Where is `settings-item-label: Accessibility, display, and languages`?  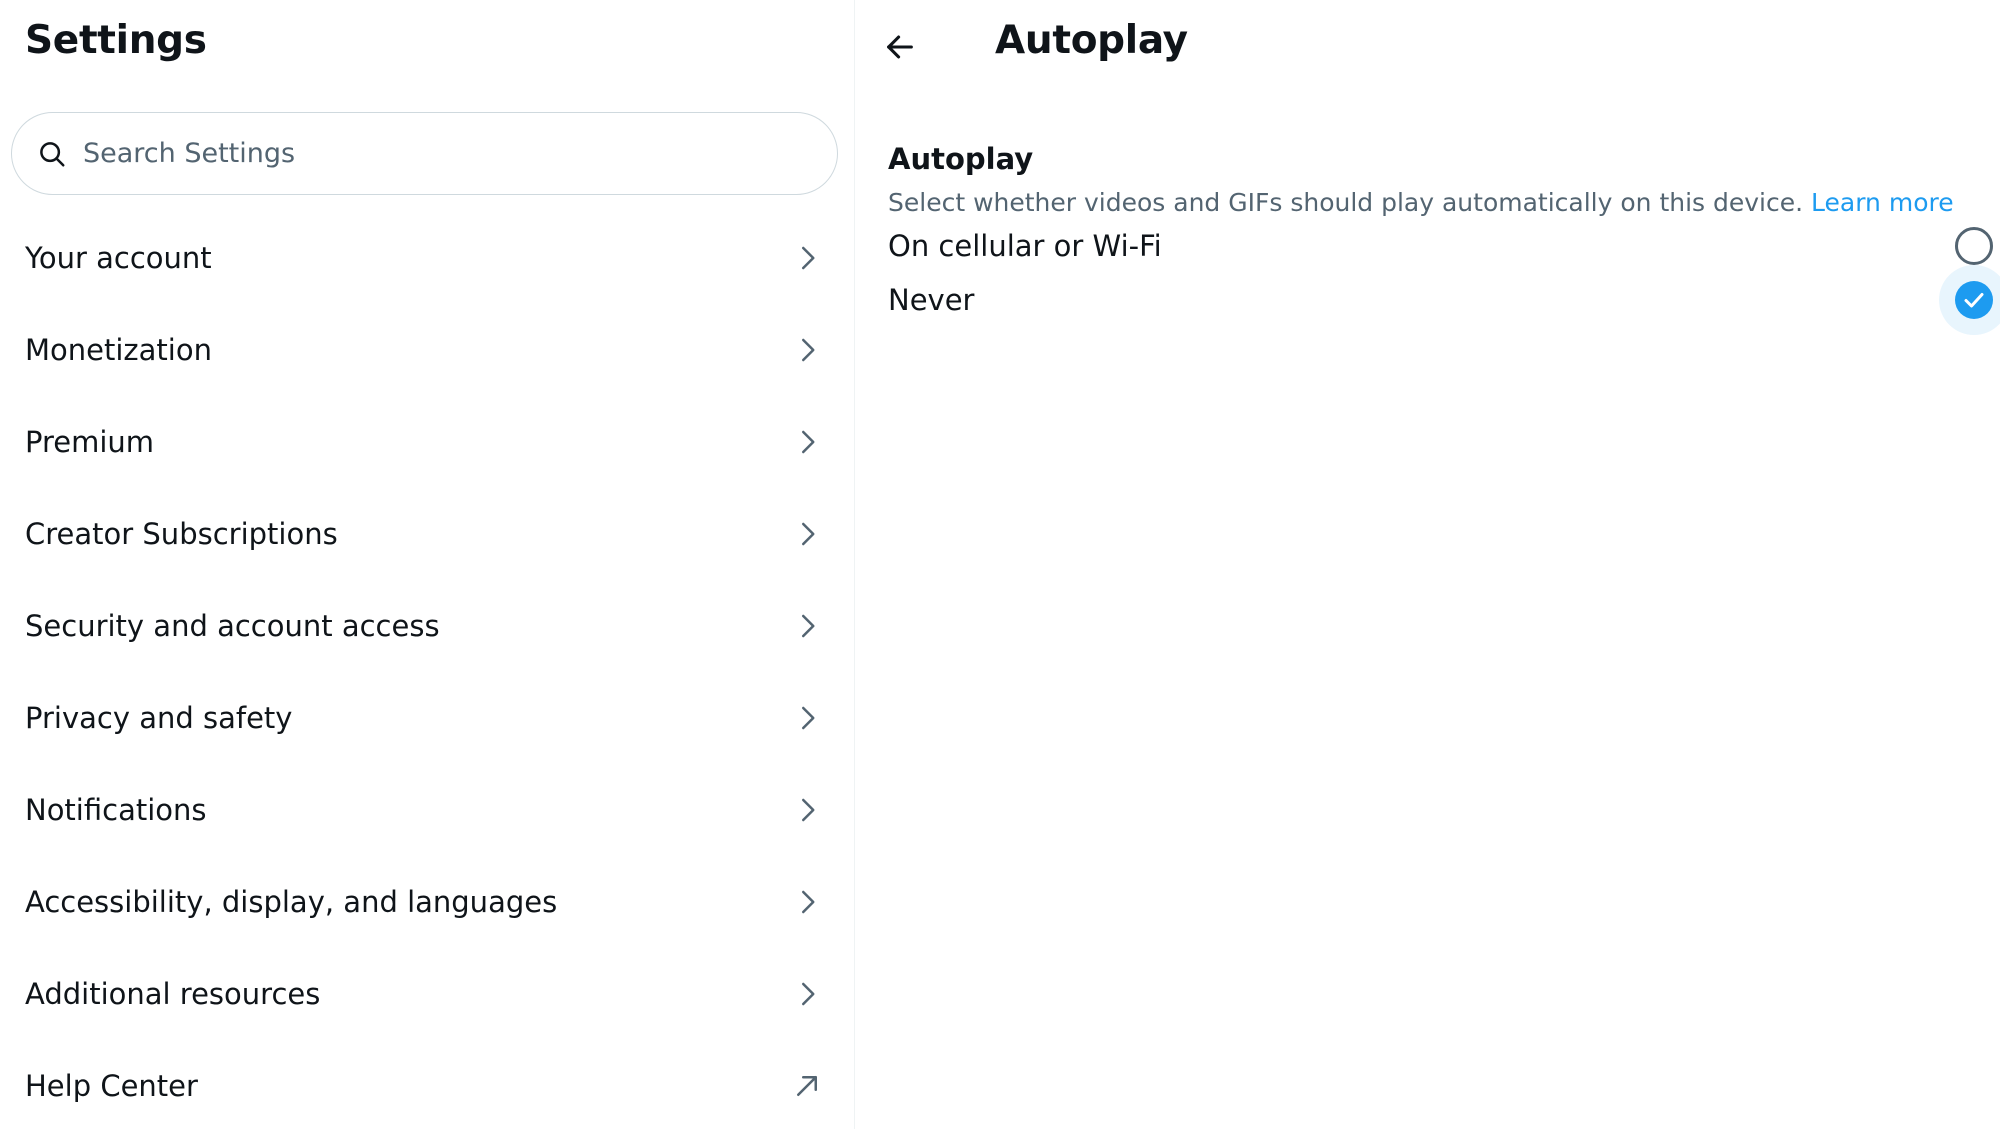 settings-item-label: Accessibility, display, and languages is located at coordinates (291, 902).